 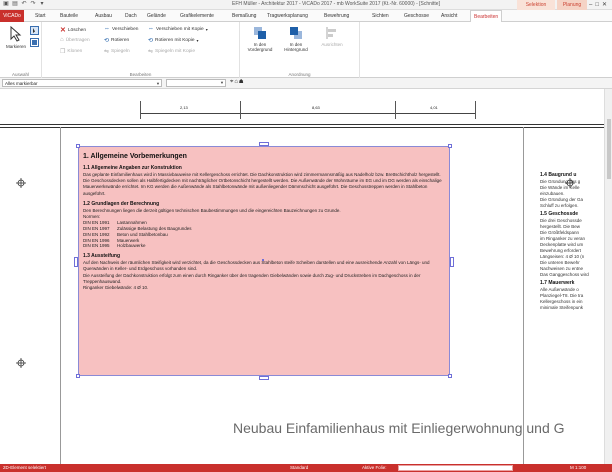 I want to click on resize-handle-left, so click(x=76, y=262).